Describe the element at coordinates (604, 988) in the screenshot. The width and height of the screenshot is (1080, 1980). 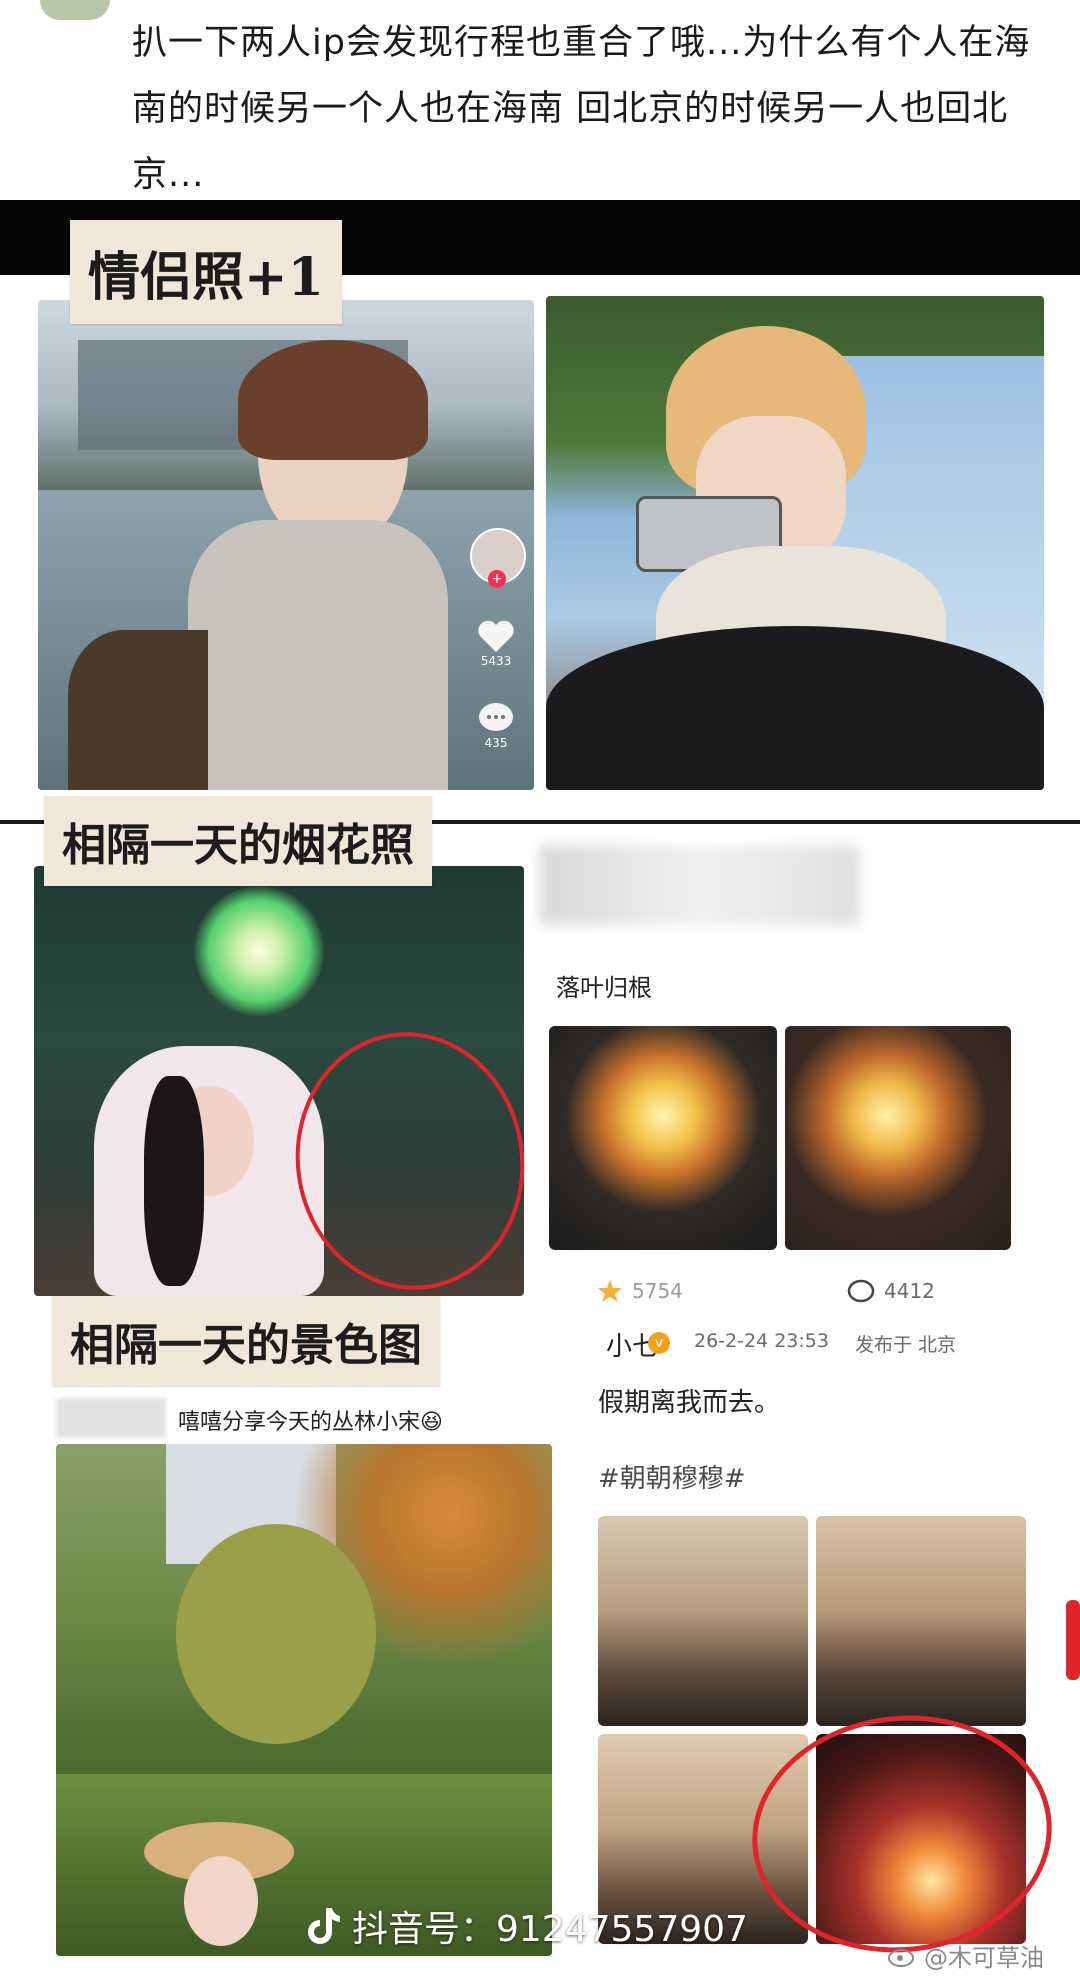
I see `fireworks-caption: 落叶归根` at that location.